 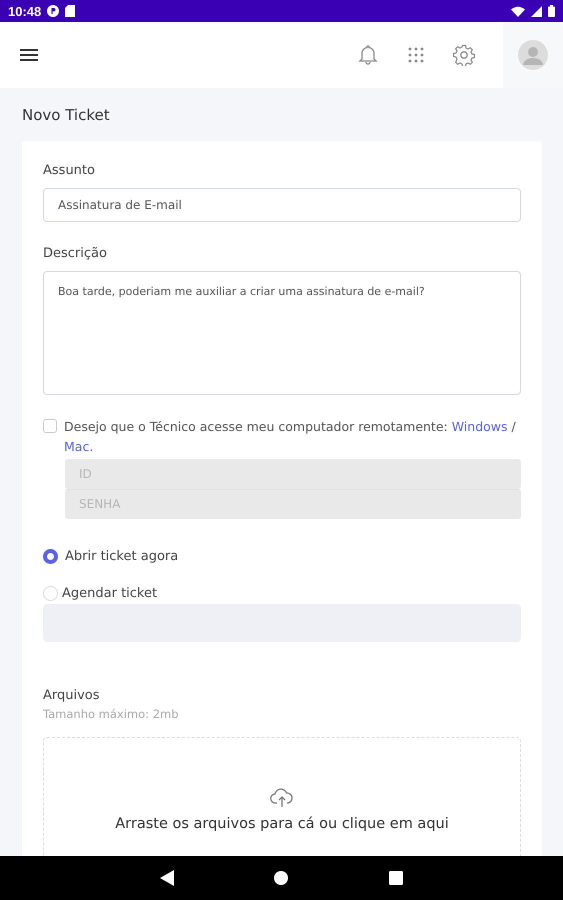 What do you see at coordinates (75, 253) in the screenshot?
I see `field-label: Descrição` at bounding box center [75, 253].